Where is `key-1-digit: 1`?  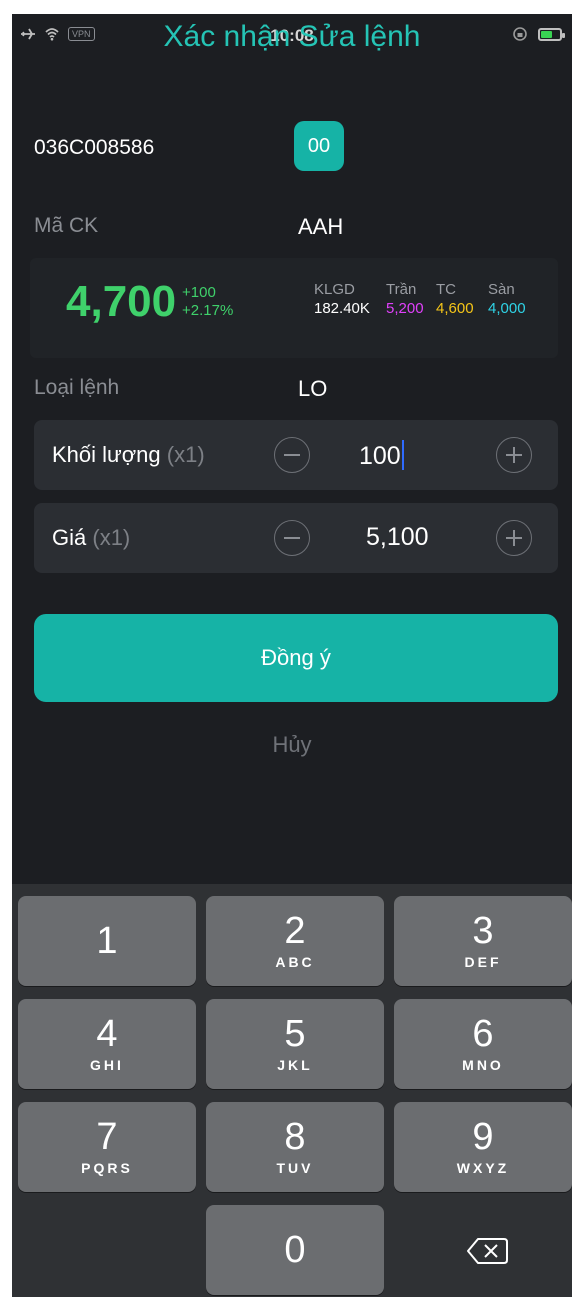 key-1-digit: 1 is located at coordinates (107, 941).